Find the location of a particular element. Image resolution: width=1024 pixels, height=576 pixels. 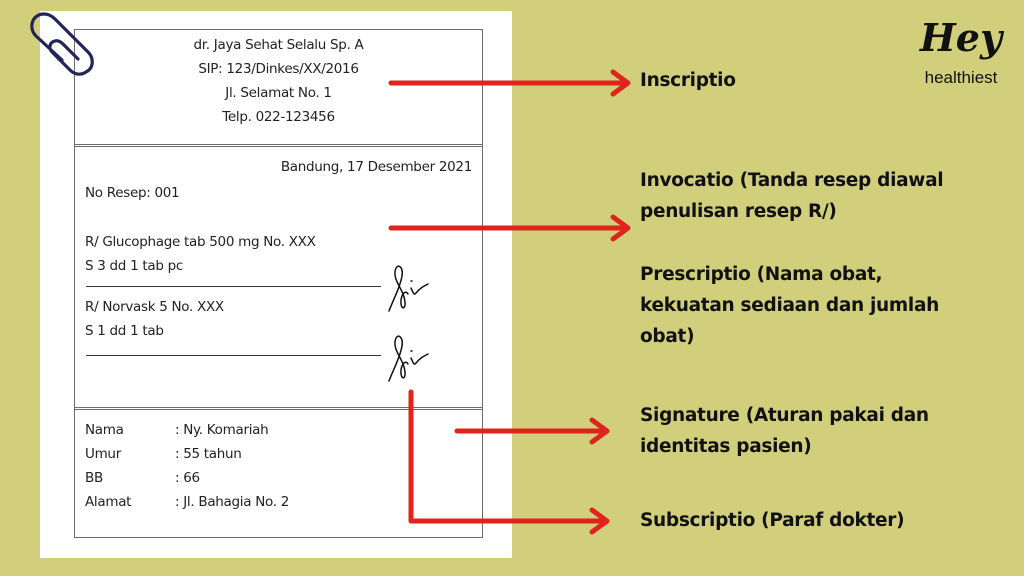

label-line: penulisan resep R/) is located at coordinates (738, 211).